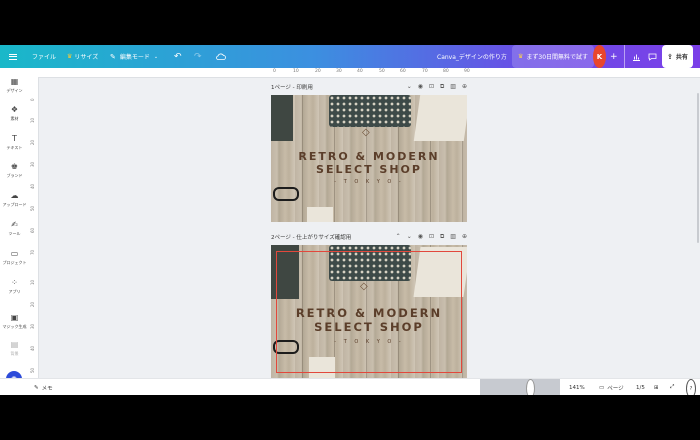  Describe the element at coordinates (553, 56) in the screenshot. I see `free-trial-button: ♛ まず30日間無料で試す` at that location.